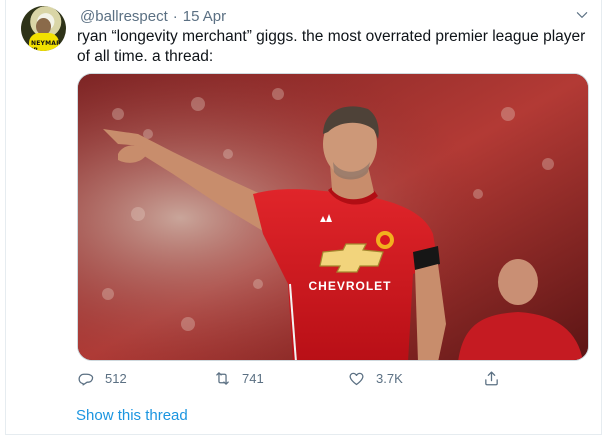 Image resolution: width=607 pixels, height=435 pixels. I want to click on like-button: 3.7K, so click(375, 378).